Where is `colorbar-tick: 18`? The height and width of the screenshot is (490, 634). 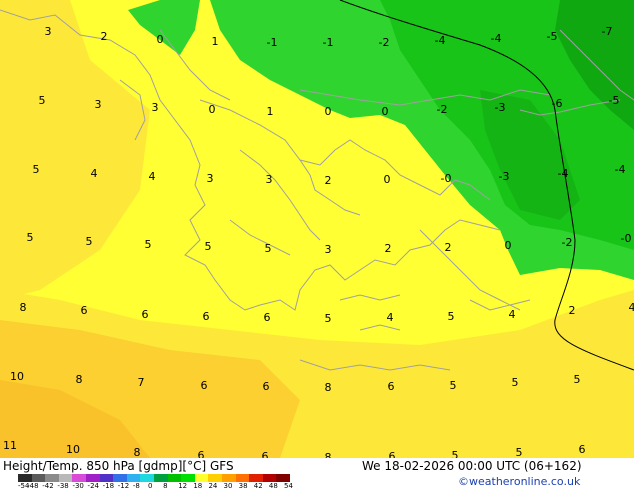 colorbar-tick: 18 is located at coordinates (198, 486).